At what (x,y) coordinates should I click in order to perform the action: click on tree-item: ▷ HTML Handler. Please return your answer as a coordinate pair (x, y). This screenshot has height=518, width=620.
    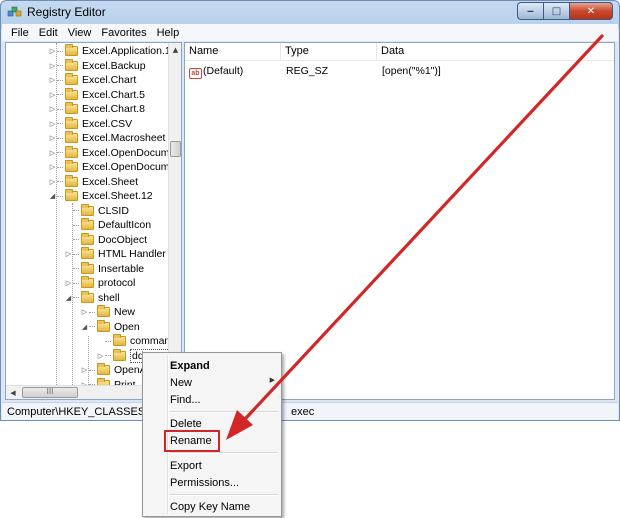
    Looking at the image, I should click on (115, 254).